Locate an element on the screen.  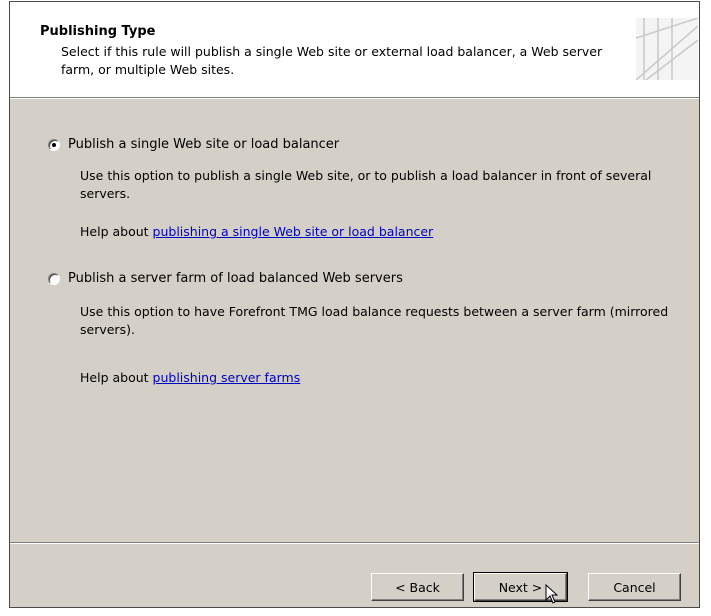
footer-separator is located at coordinates (354, 543).